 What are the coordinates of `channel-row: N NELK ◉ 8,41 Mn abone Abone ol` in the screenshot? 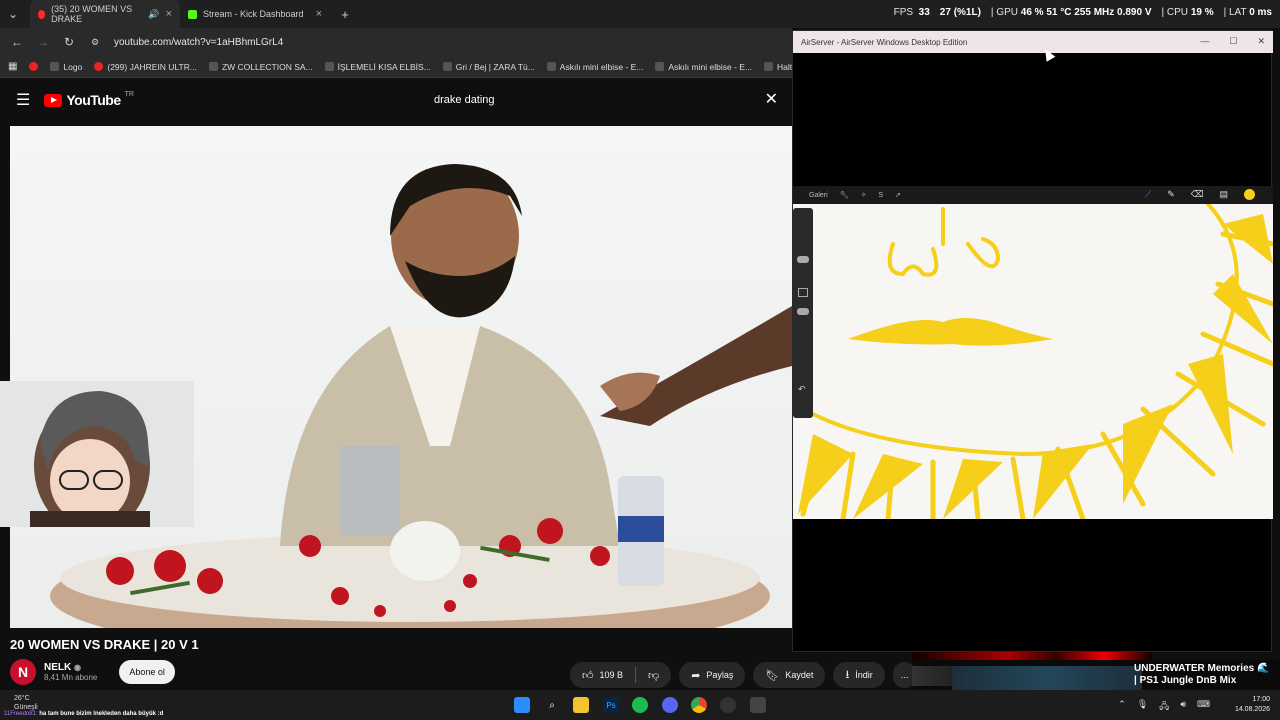 It's located at (92, 672).